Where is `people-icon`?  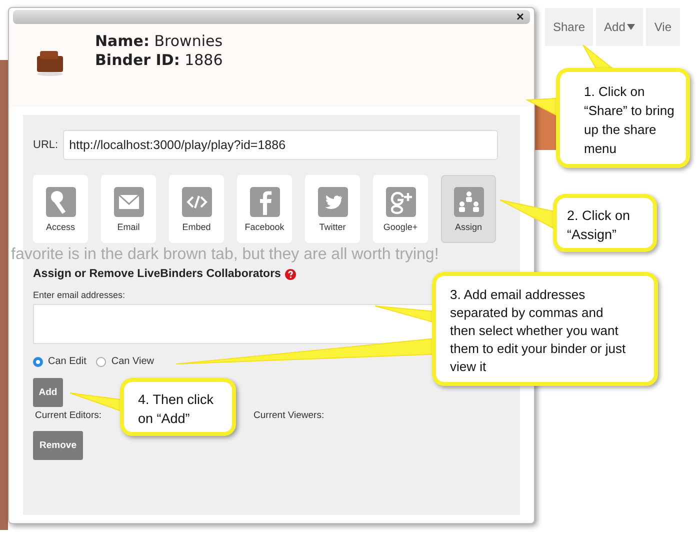 people-icon is located at coordinates (469, 201).